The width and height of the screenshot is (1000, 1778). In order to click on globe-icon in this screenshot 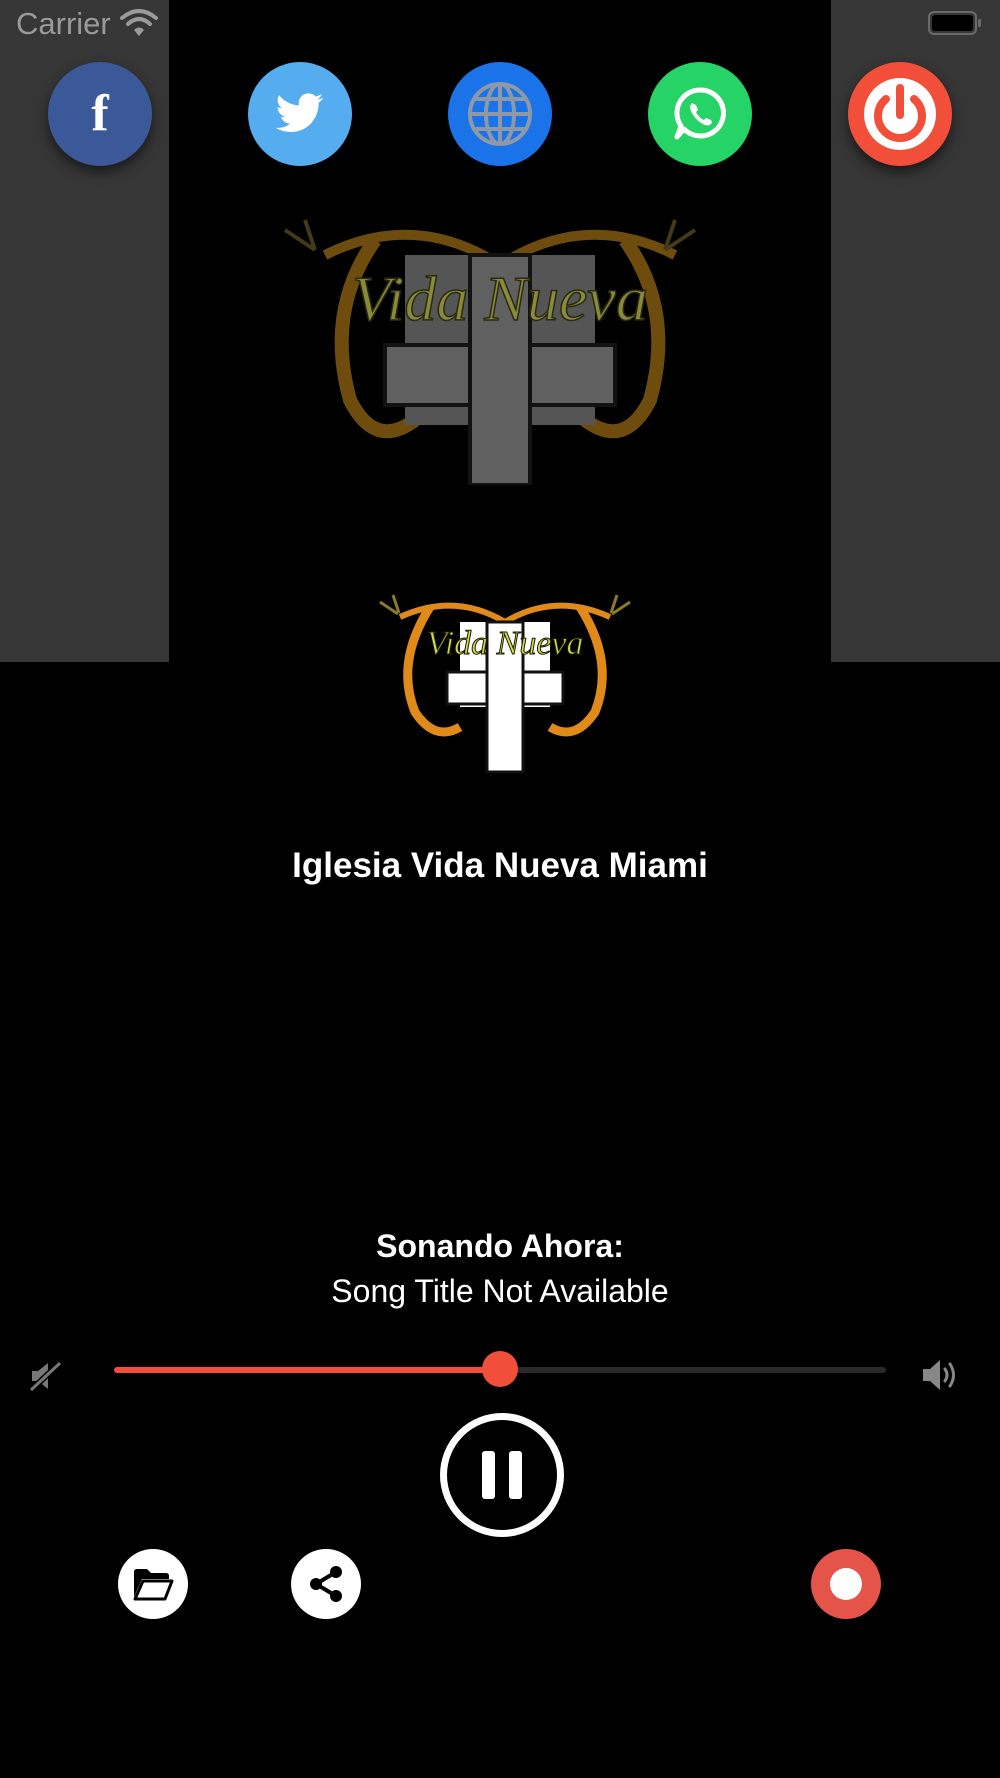, I will do `click(500, 114)`.